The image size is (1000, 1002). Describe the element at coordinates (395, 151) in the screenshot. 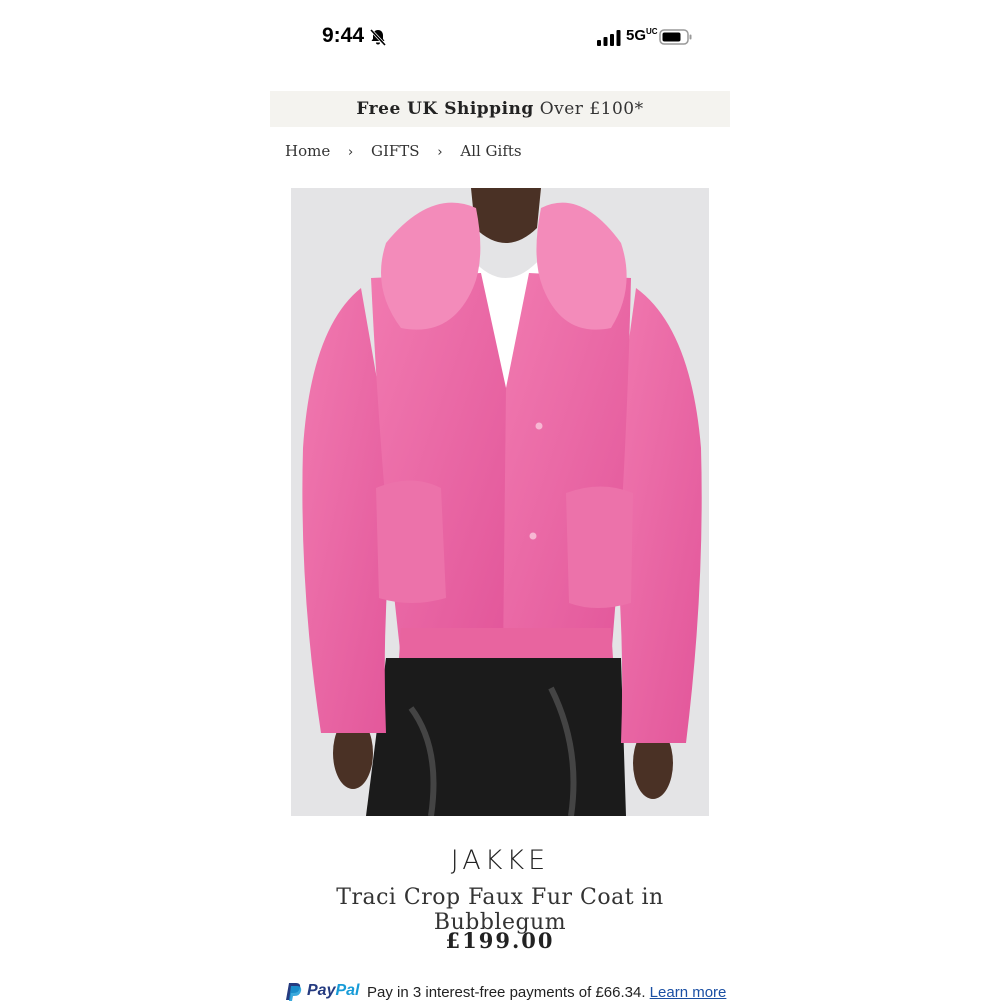

I see `breadcrumb-gifts: GIFTS` at that location.